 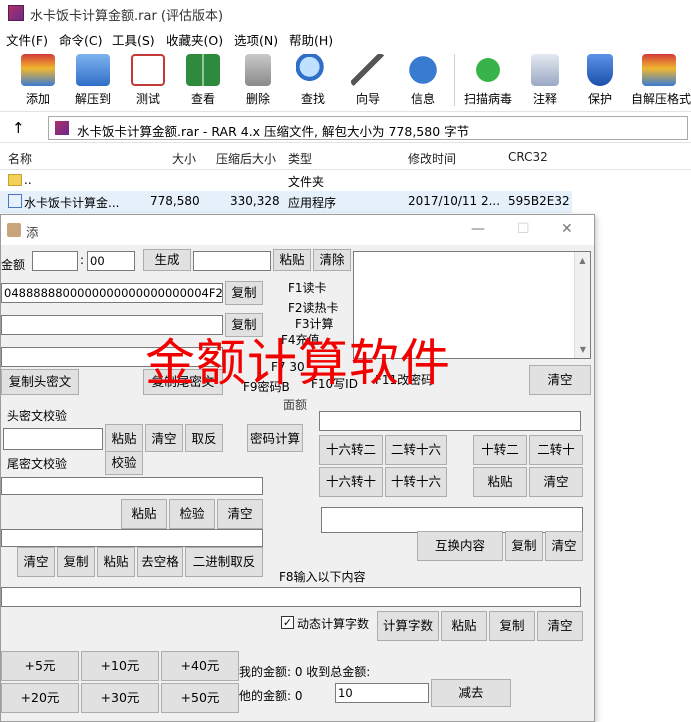 I want to click on binary-invert-button: 二进制取反, so click(x=224, y=562).